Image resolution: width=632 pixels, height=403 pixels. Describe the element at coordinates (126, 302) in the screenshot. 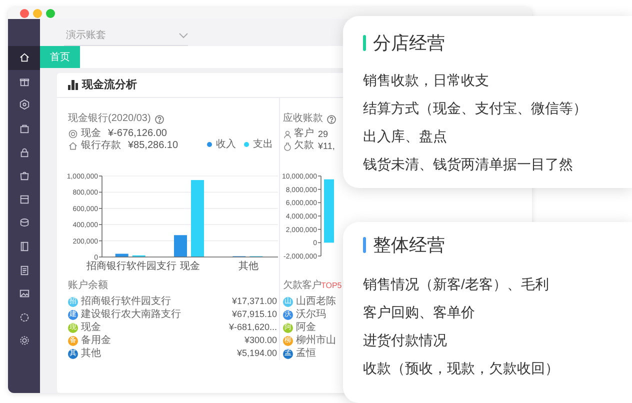

I see `account-name: 招商银行软件园支行` at that location.